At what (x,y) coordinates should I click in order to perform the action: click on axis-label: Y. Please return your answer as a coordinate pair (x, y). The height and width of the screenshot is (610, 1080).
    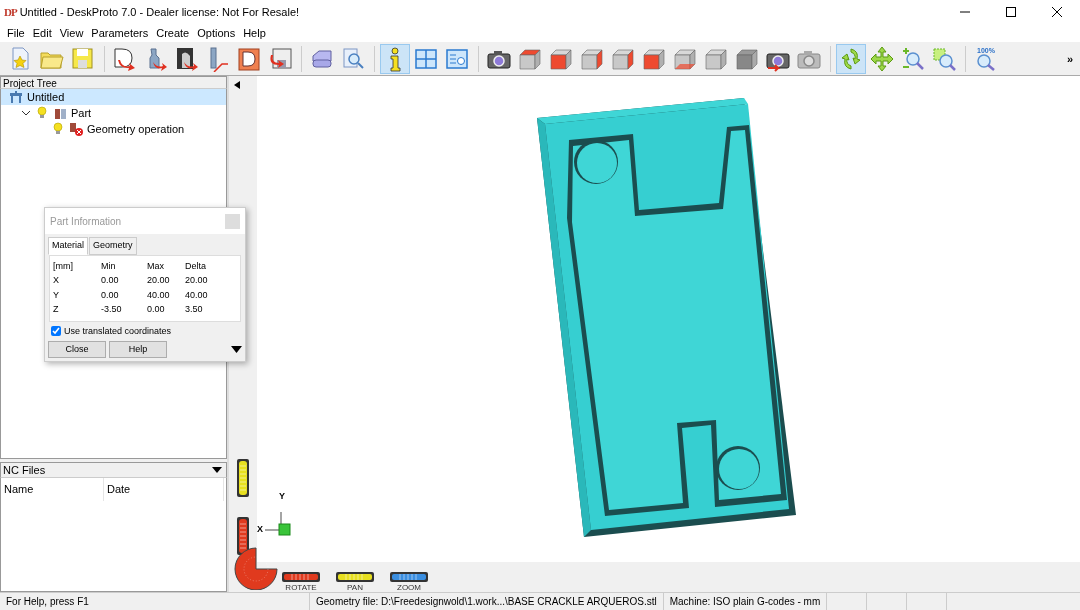
    Looking at the image, I should click on (282, 496).